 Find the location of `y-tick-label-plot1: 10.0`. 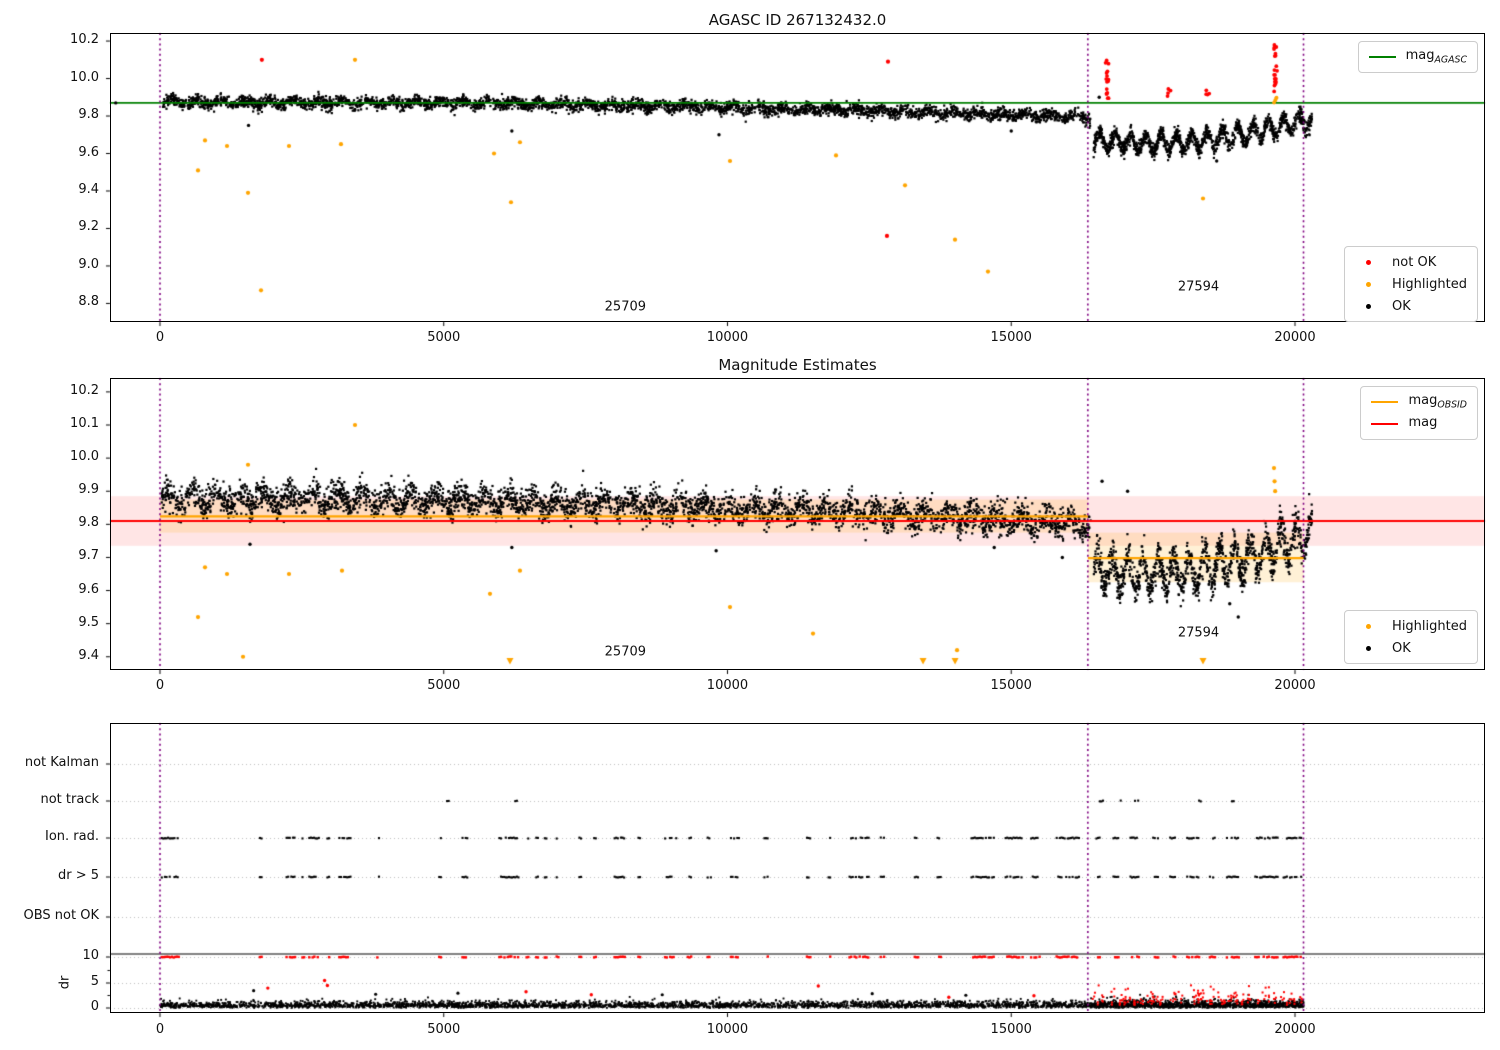

y-tick-label-plot1: 10.0 is located at coordinates (84, 77).